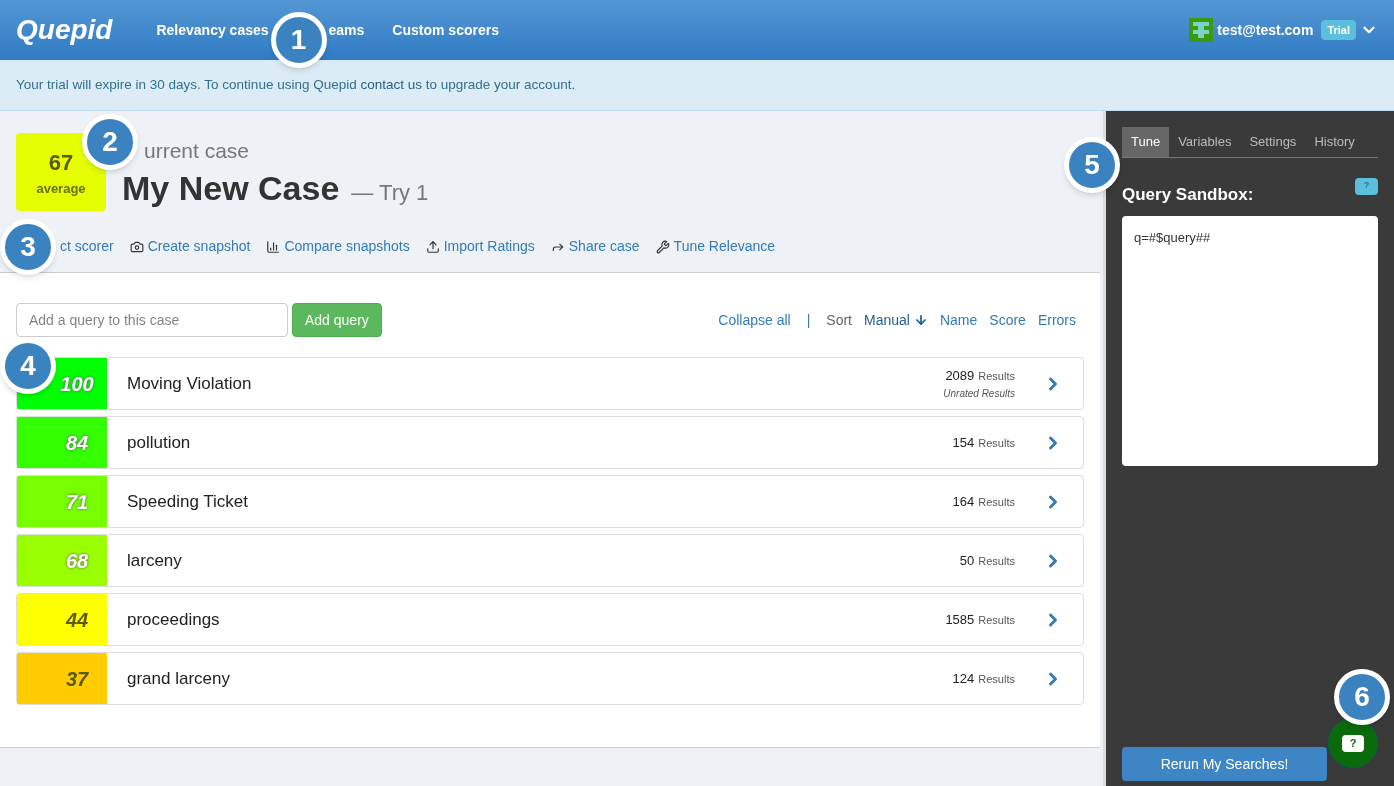  Describe the element at coordinates (173, 619) in the screenshot. I see `query-text: proceedings` at that location.